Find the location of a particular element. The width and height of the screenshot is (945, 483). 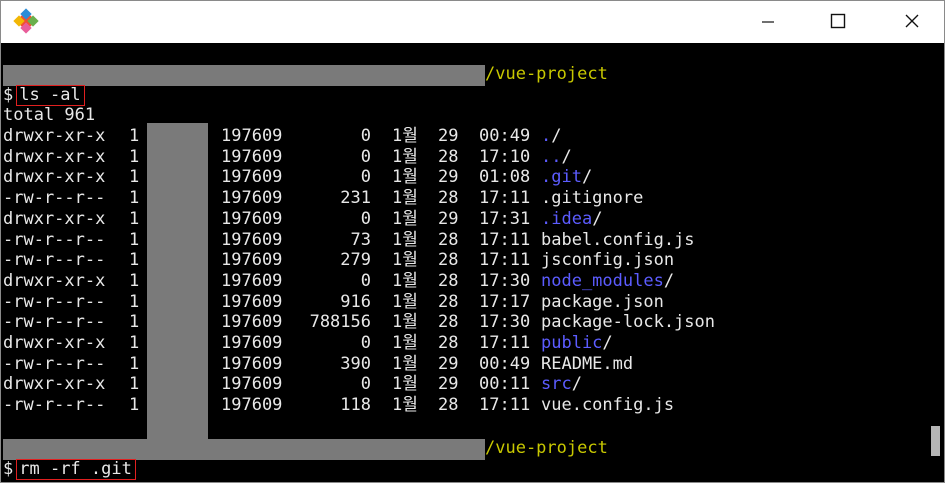

scrollbar-thumb is located at coordinates (935, 441).